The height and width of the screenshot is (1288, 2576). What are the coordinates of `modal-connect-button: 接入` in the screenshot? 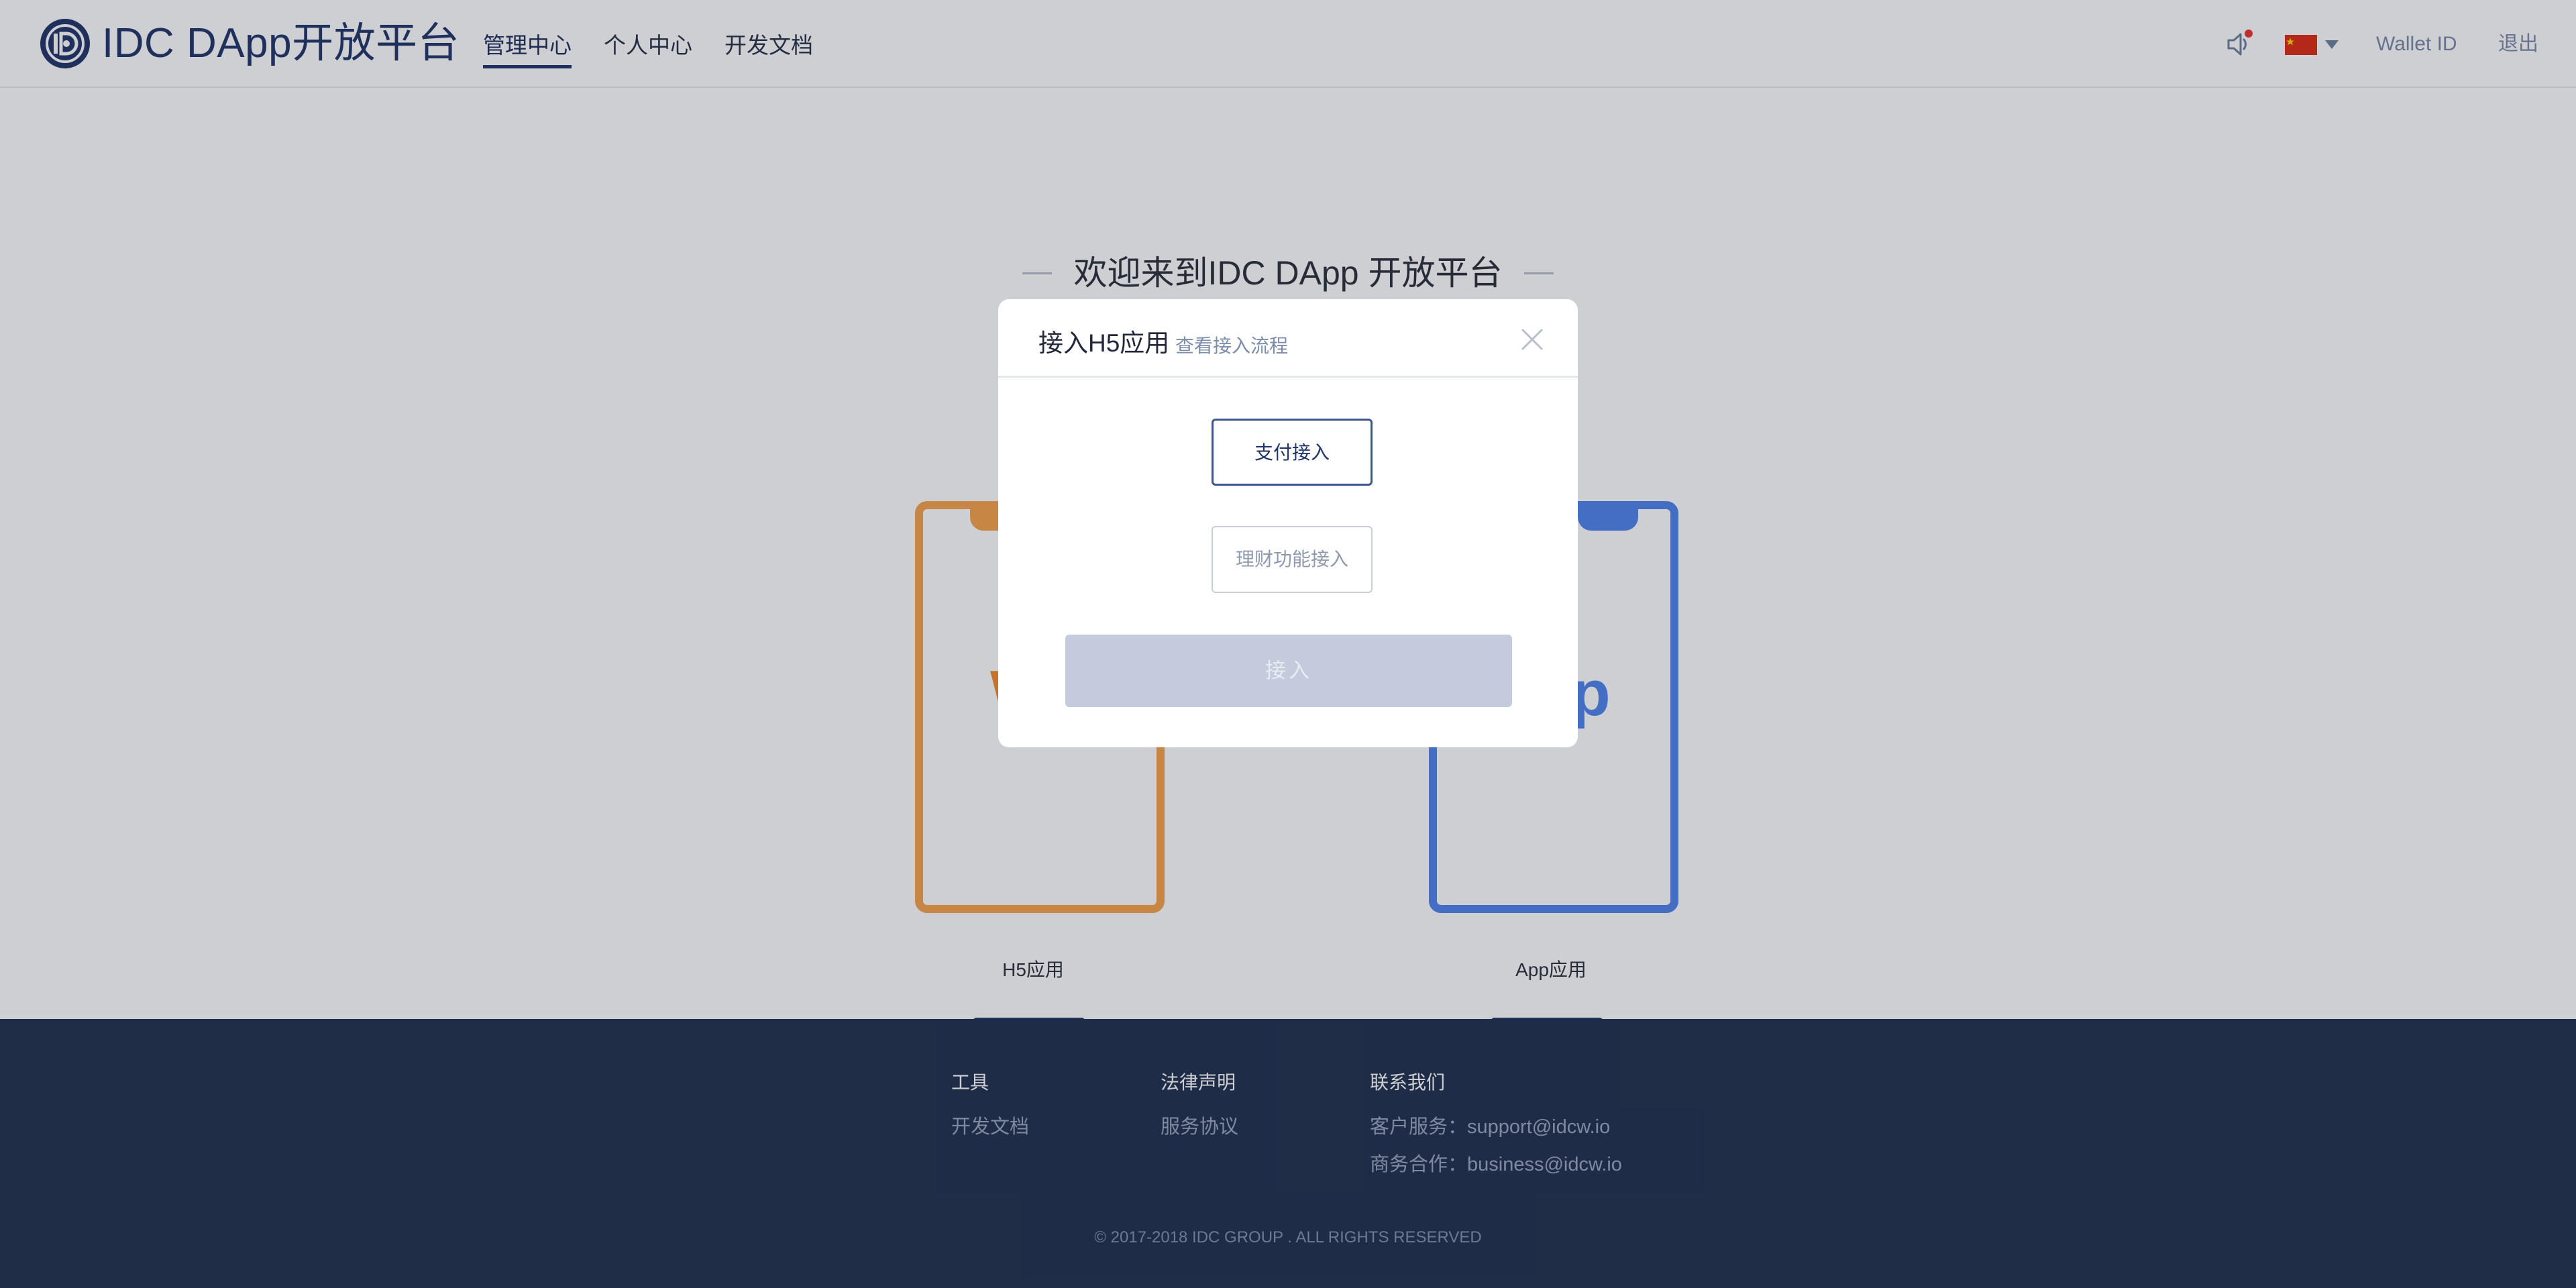 It's located at (1288, 671).